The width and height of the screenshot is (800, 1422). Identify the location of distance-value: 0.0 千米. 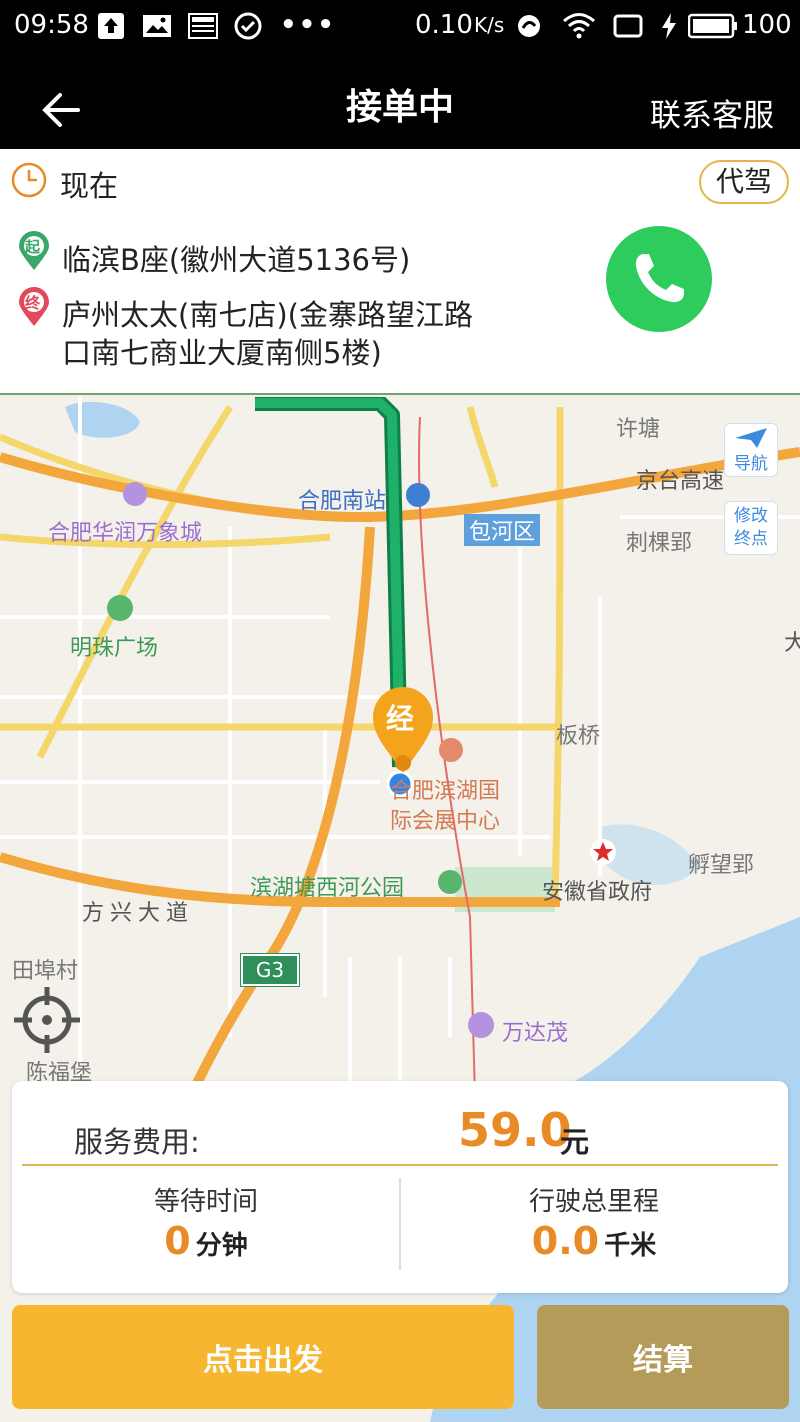
(594, 1241).